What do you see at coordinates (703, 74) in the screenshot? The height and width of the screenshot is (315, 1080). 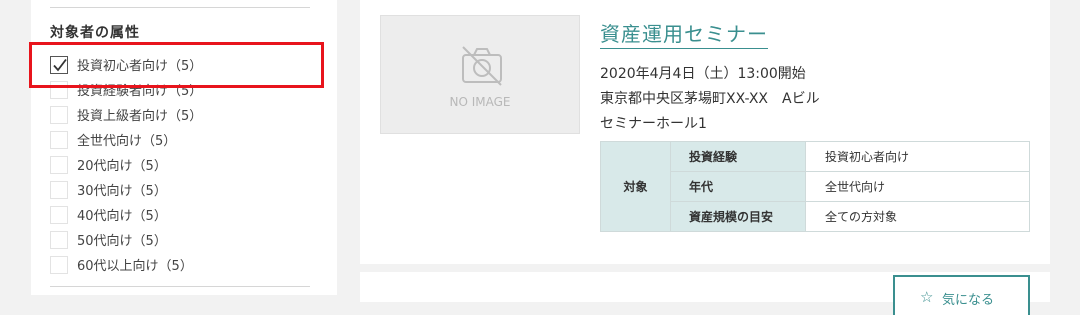 I see `seminar-datetime: 2020年4月4日（土）13:00開始` at bounding box center [703, 74].